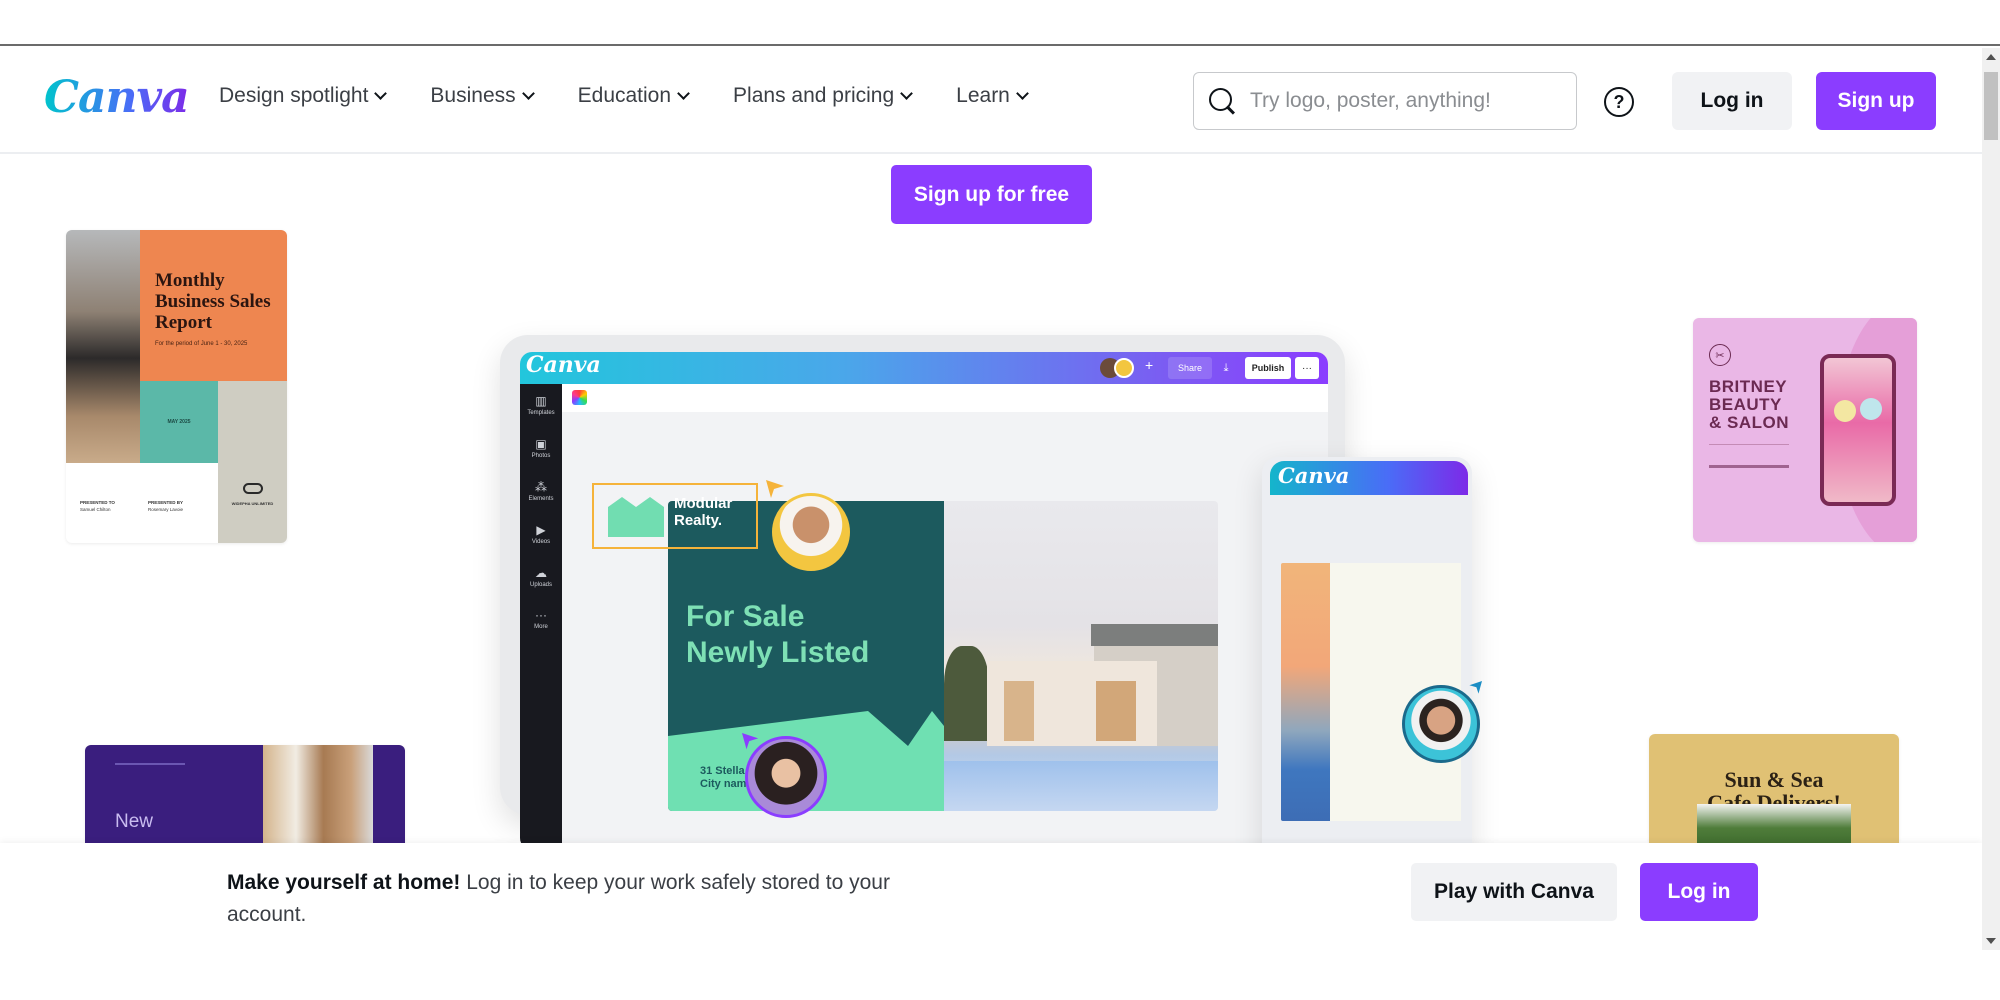  I want to click on canva-logo: Canva, so click(117, 97).